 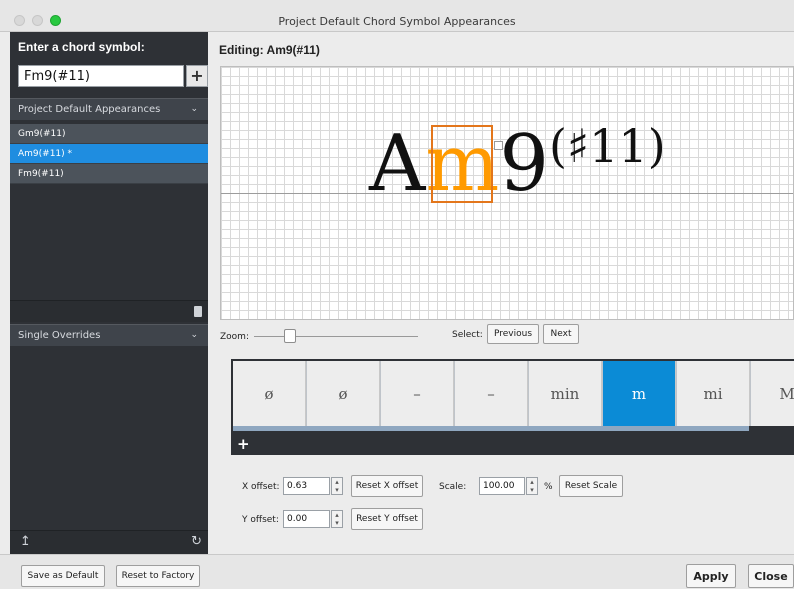 What do you see at coordinates (502, 486) in the screenshot?
I see `scale-input: 100.00` at bounding box center [502, 486].